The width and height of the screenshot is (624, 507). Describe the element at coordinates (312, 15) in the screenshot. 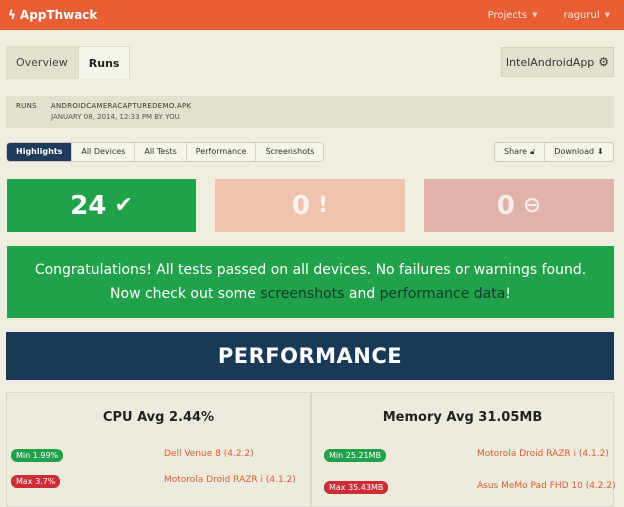

I see `top-navbar: ϟ AppThwack Projects ▼ ragurul ▼` at that location.